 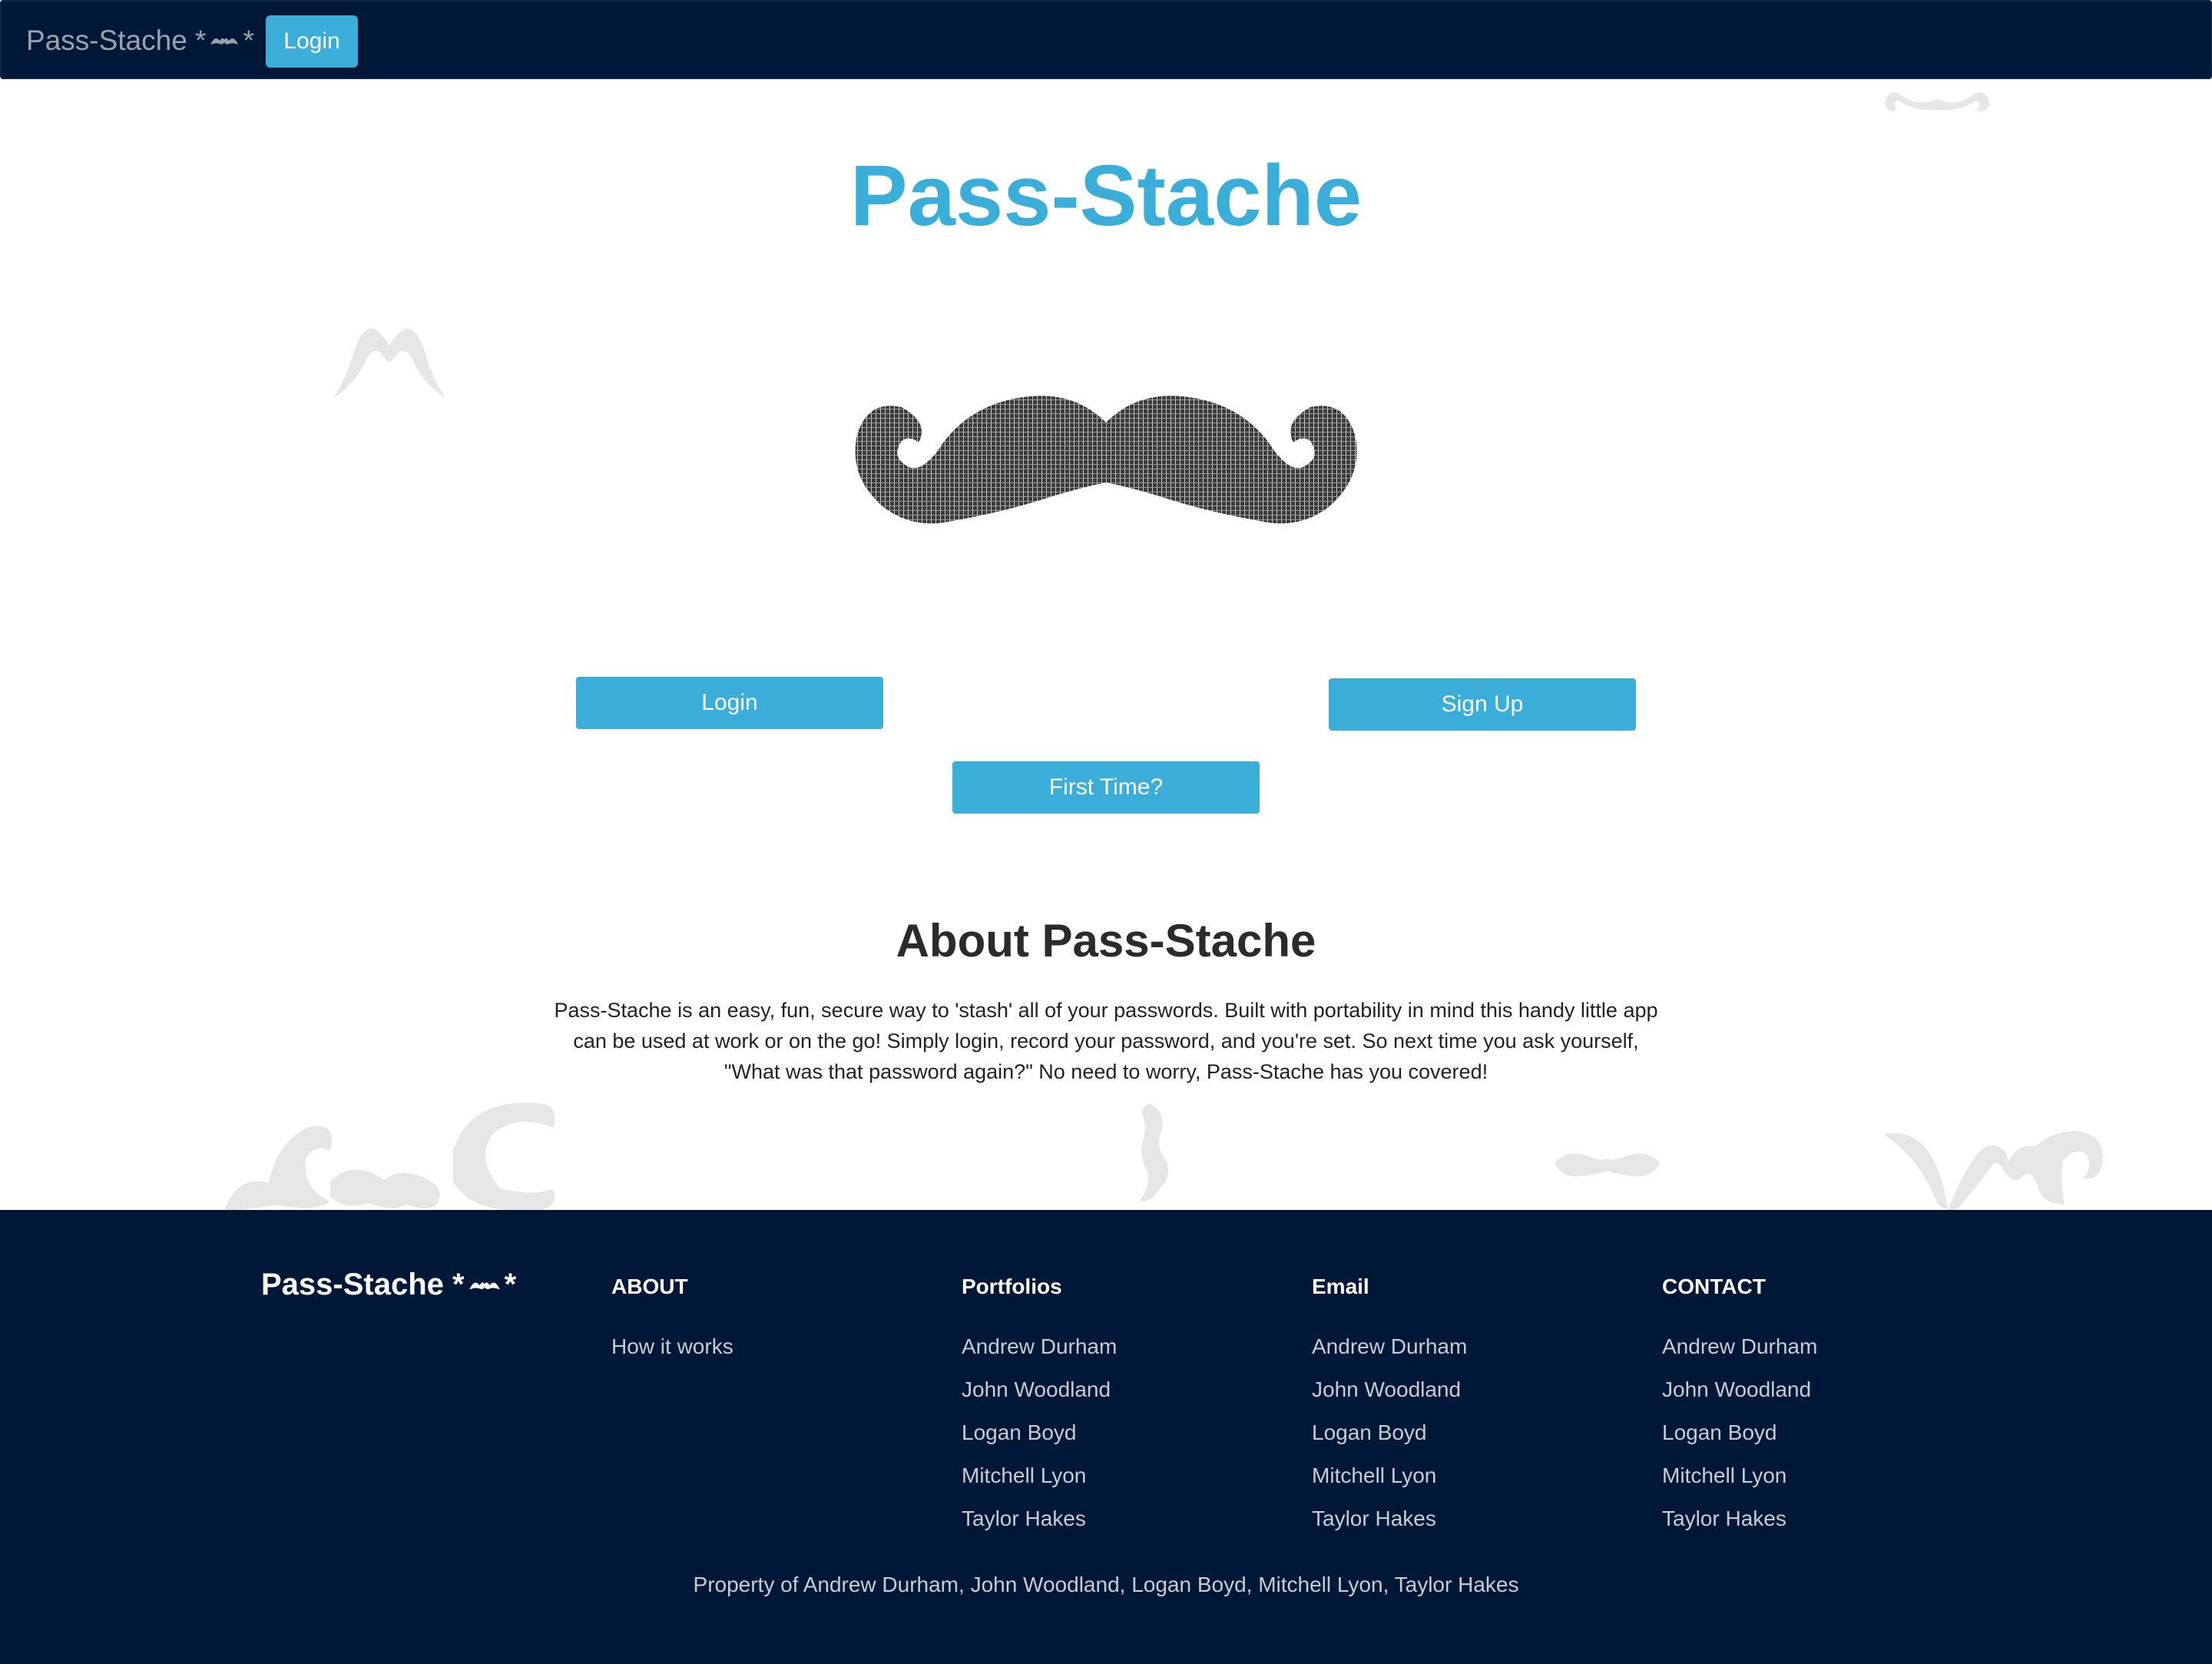 What do you see at coordinates (1483, 704) in the screenshot?
I see `signup-button: Sign Up` at bounding box center [1483, 704].